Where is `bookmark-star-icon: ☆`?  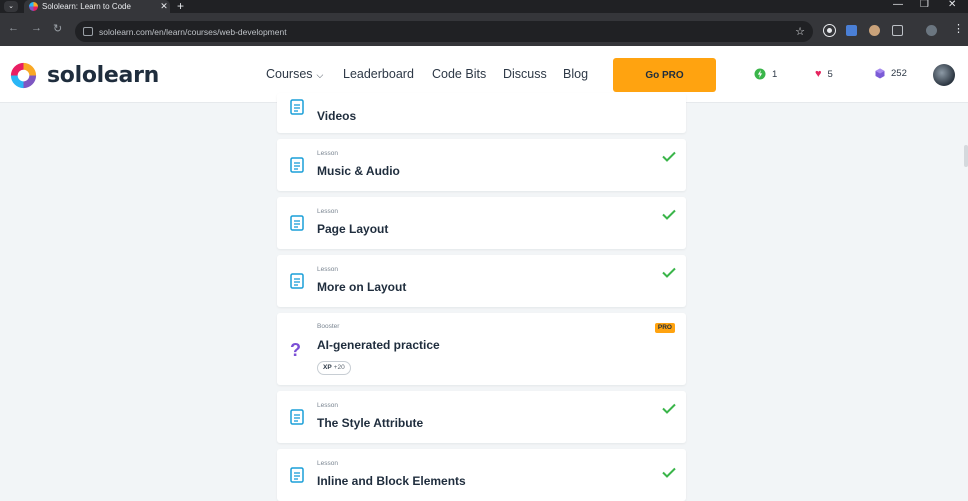 bookmark-star-icon: ☆ is located at coordinates (800, 31).